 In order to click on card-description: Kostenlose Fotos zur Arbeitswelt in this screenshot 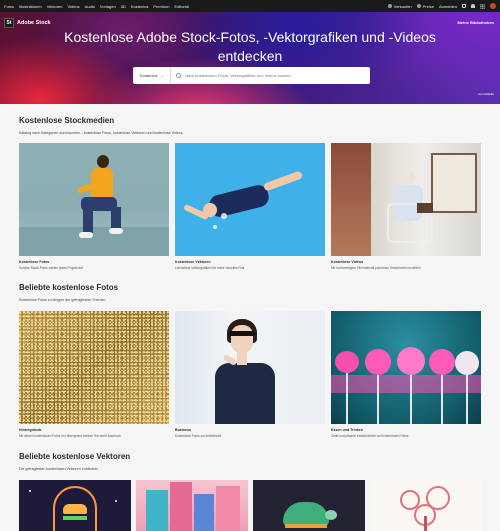, I will do `click(198, 436)`.